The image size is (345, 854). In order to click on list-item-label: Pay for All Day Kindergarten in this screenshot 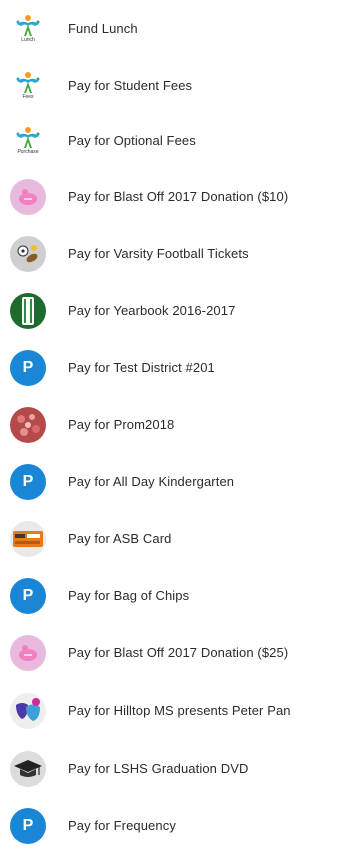, I will do `click(151, 481)`.